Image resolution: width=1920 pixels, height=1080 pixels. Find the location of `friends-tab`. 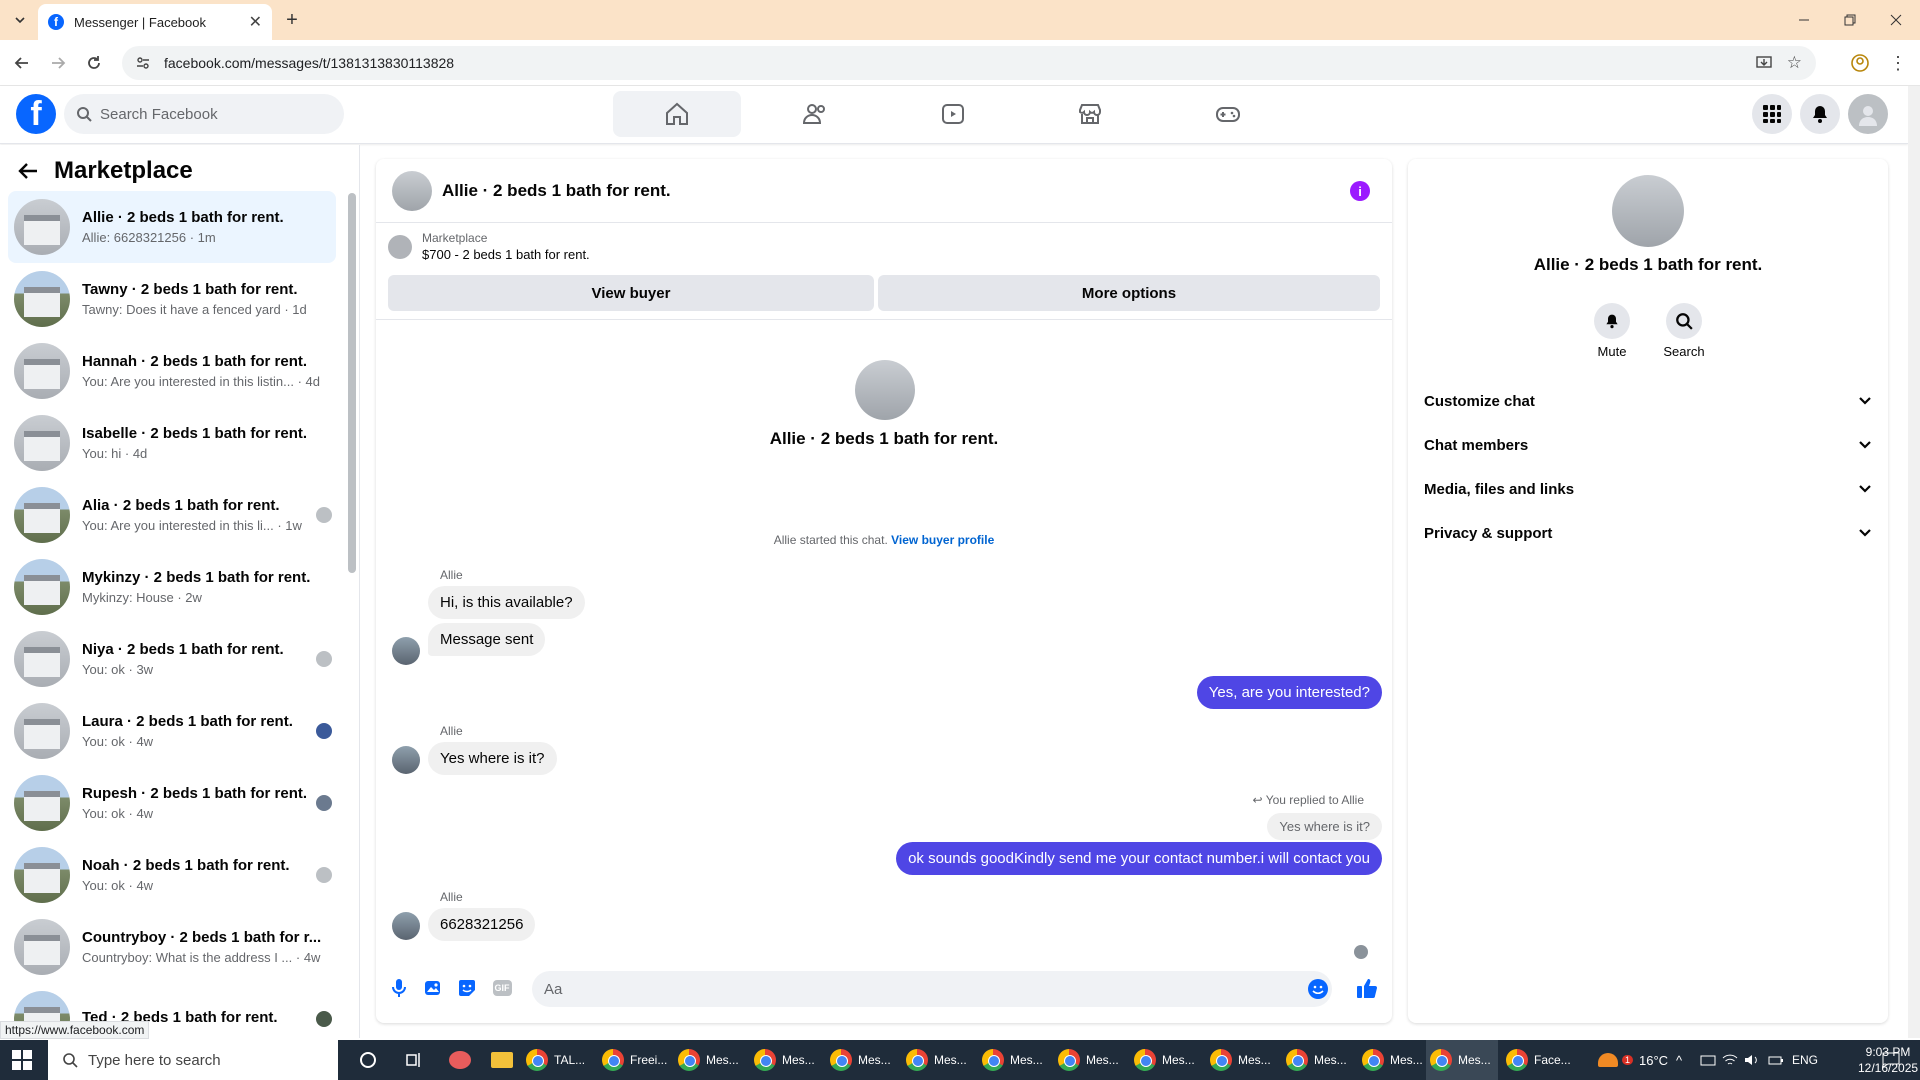

friends-tab is located at coordinates (815, 114).